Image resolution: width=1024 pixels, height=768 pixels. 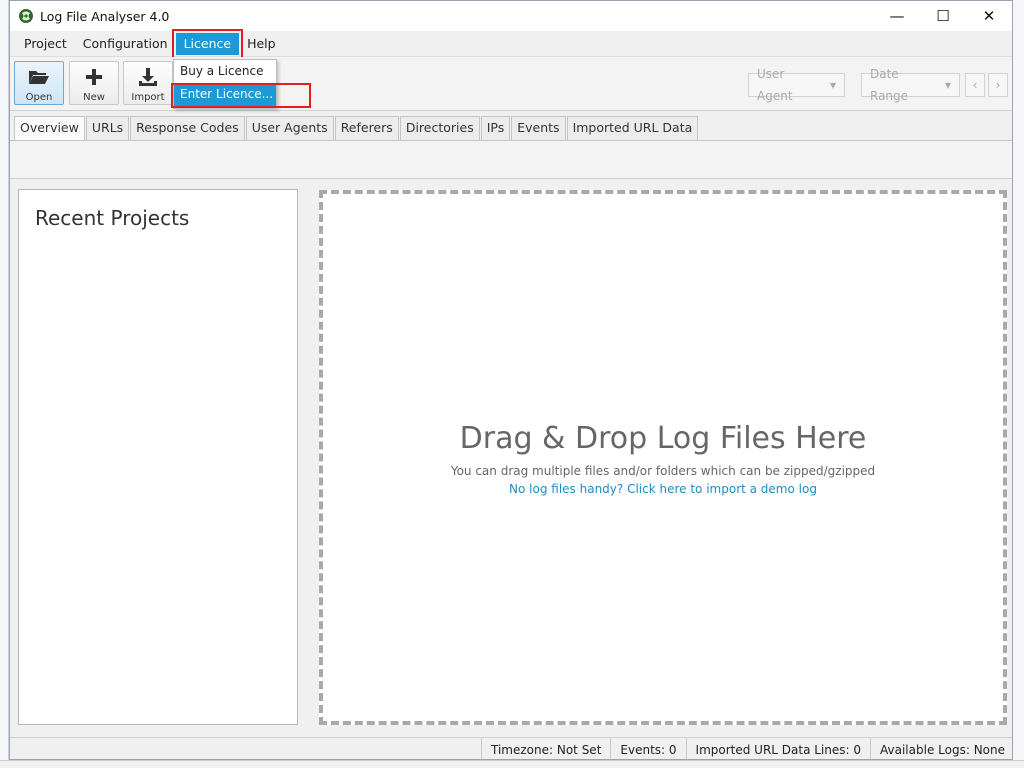 I want to click on maximize-icon: ☐, so click(x=943, y=16).